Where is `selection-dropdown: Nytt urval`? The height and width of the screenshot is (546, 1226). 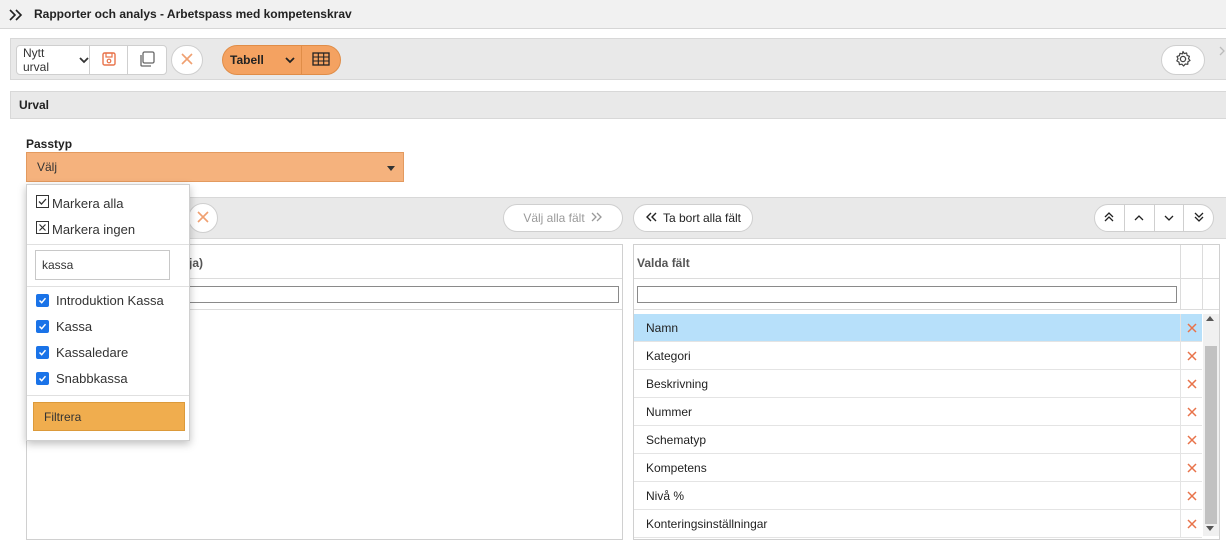
selection-dropdown: Nytt urval is located at coordinates (53, 60).